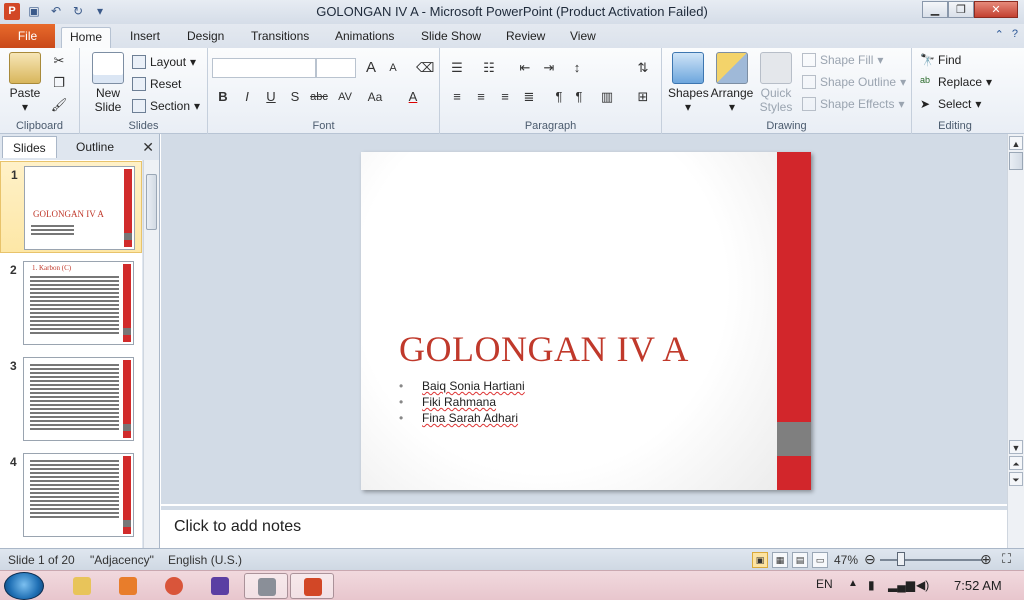 The image size is (1024, 601). Describe the element at coordinates (935, 9) in the screenshot. I see `minimize-button: ▁` at that location.